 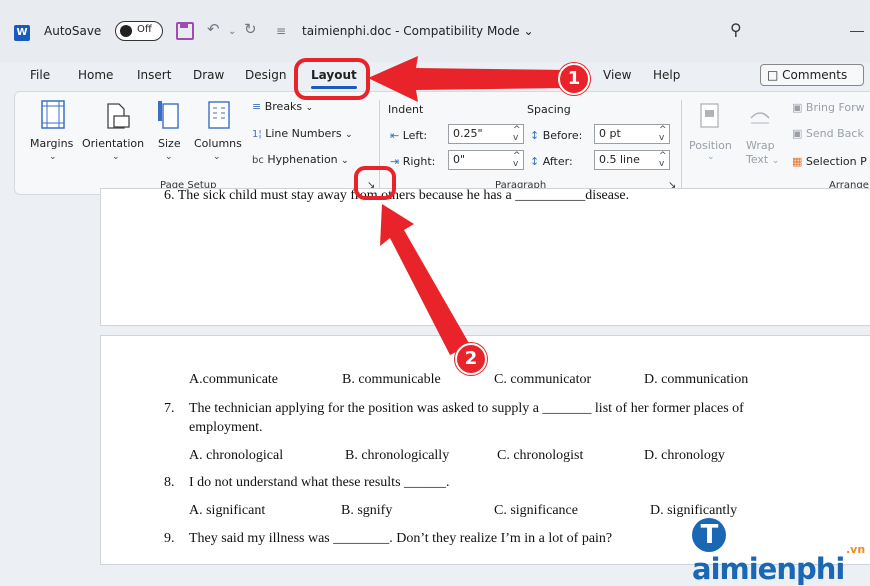 What do you see at coordinates (768, 552) in the screenshot?
I see `taimienphi-logo: Taimienphi` at bounding box center [768, 552].